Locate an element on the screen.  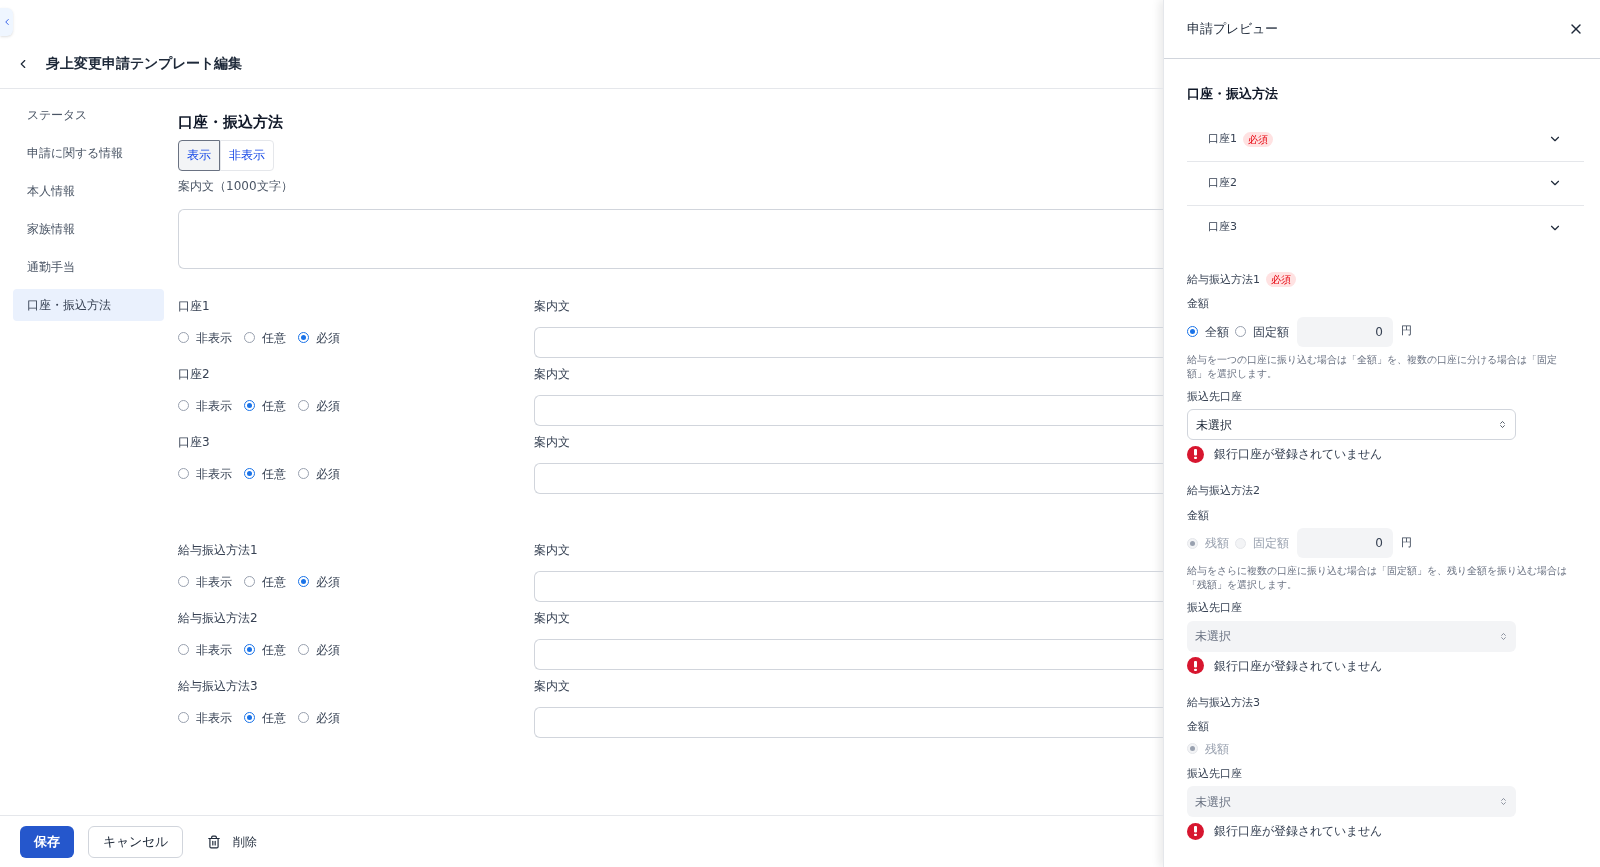
visibility-toggle: 非表示 is located at coordinates (247, 155).